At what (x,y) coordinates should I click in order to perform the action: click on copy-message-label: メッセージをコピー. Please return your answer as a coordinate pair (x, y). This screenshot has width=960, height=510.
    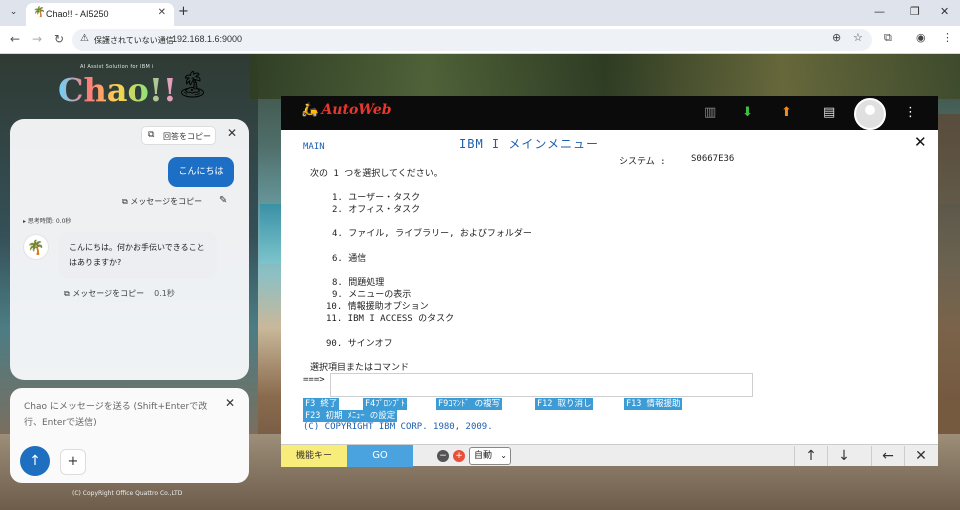
    Looking at the image, I should click on (166, 201).